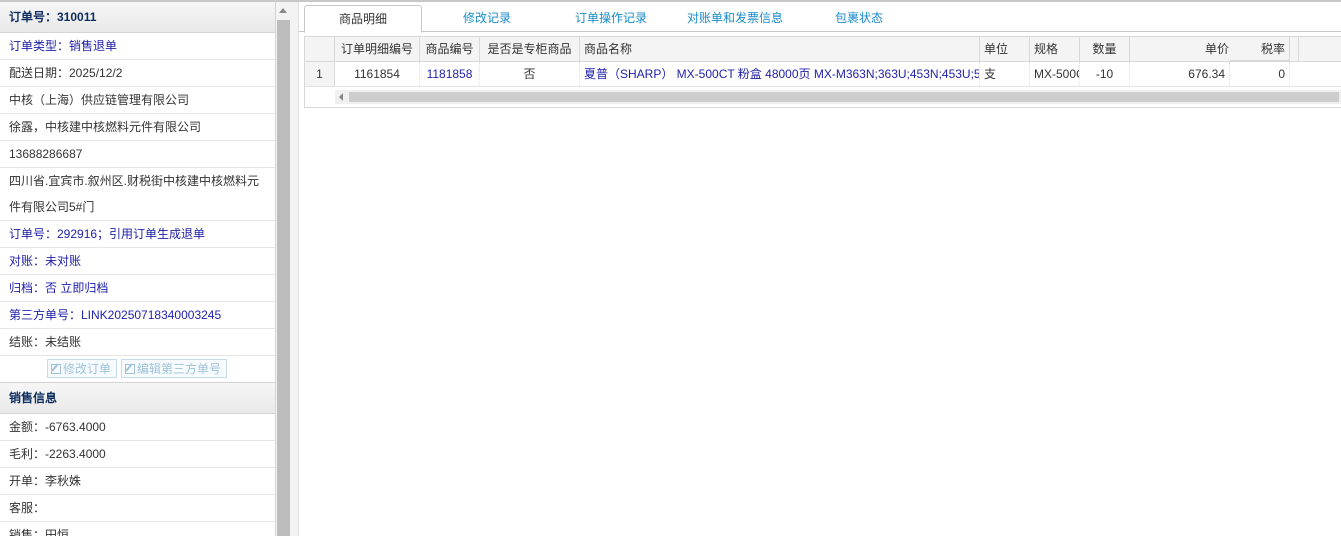 The image size is (1341, 536). What do you see at coordinates (450, 74) in the screenshot?
I see `cell-product-id: 1181858` at bounding box center [450, 74].